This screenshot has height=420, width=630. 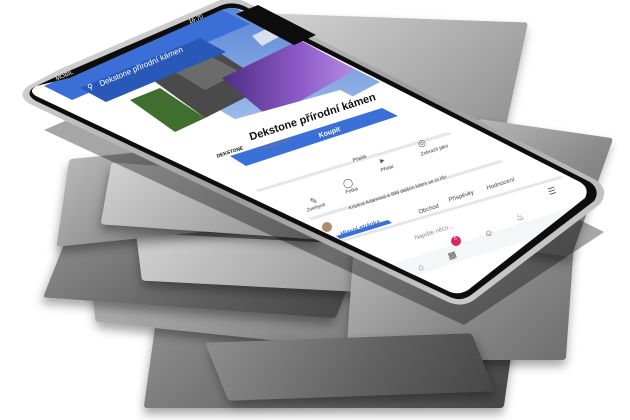 I want to click on notification-badge, so click(x=456, y=241).